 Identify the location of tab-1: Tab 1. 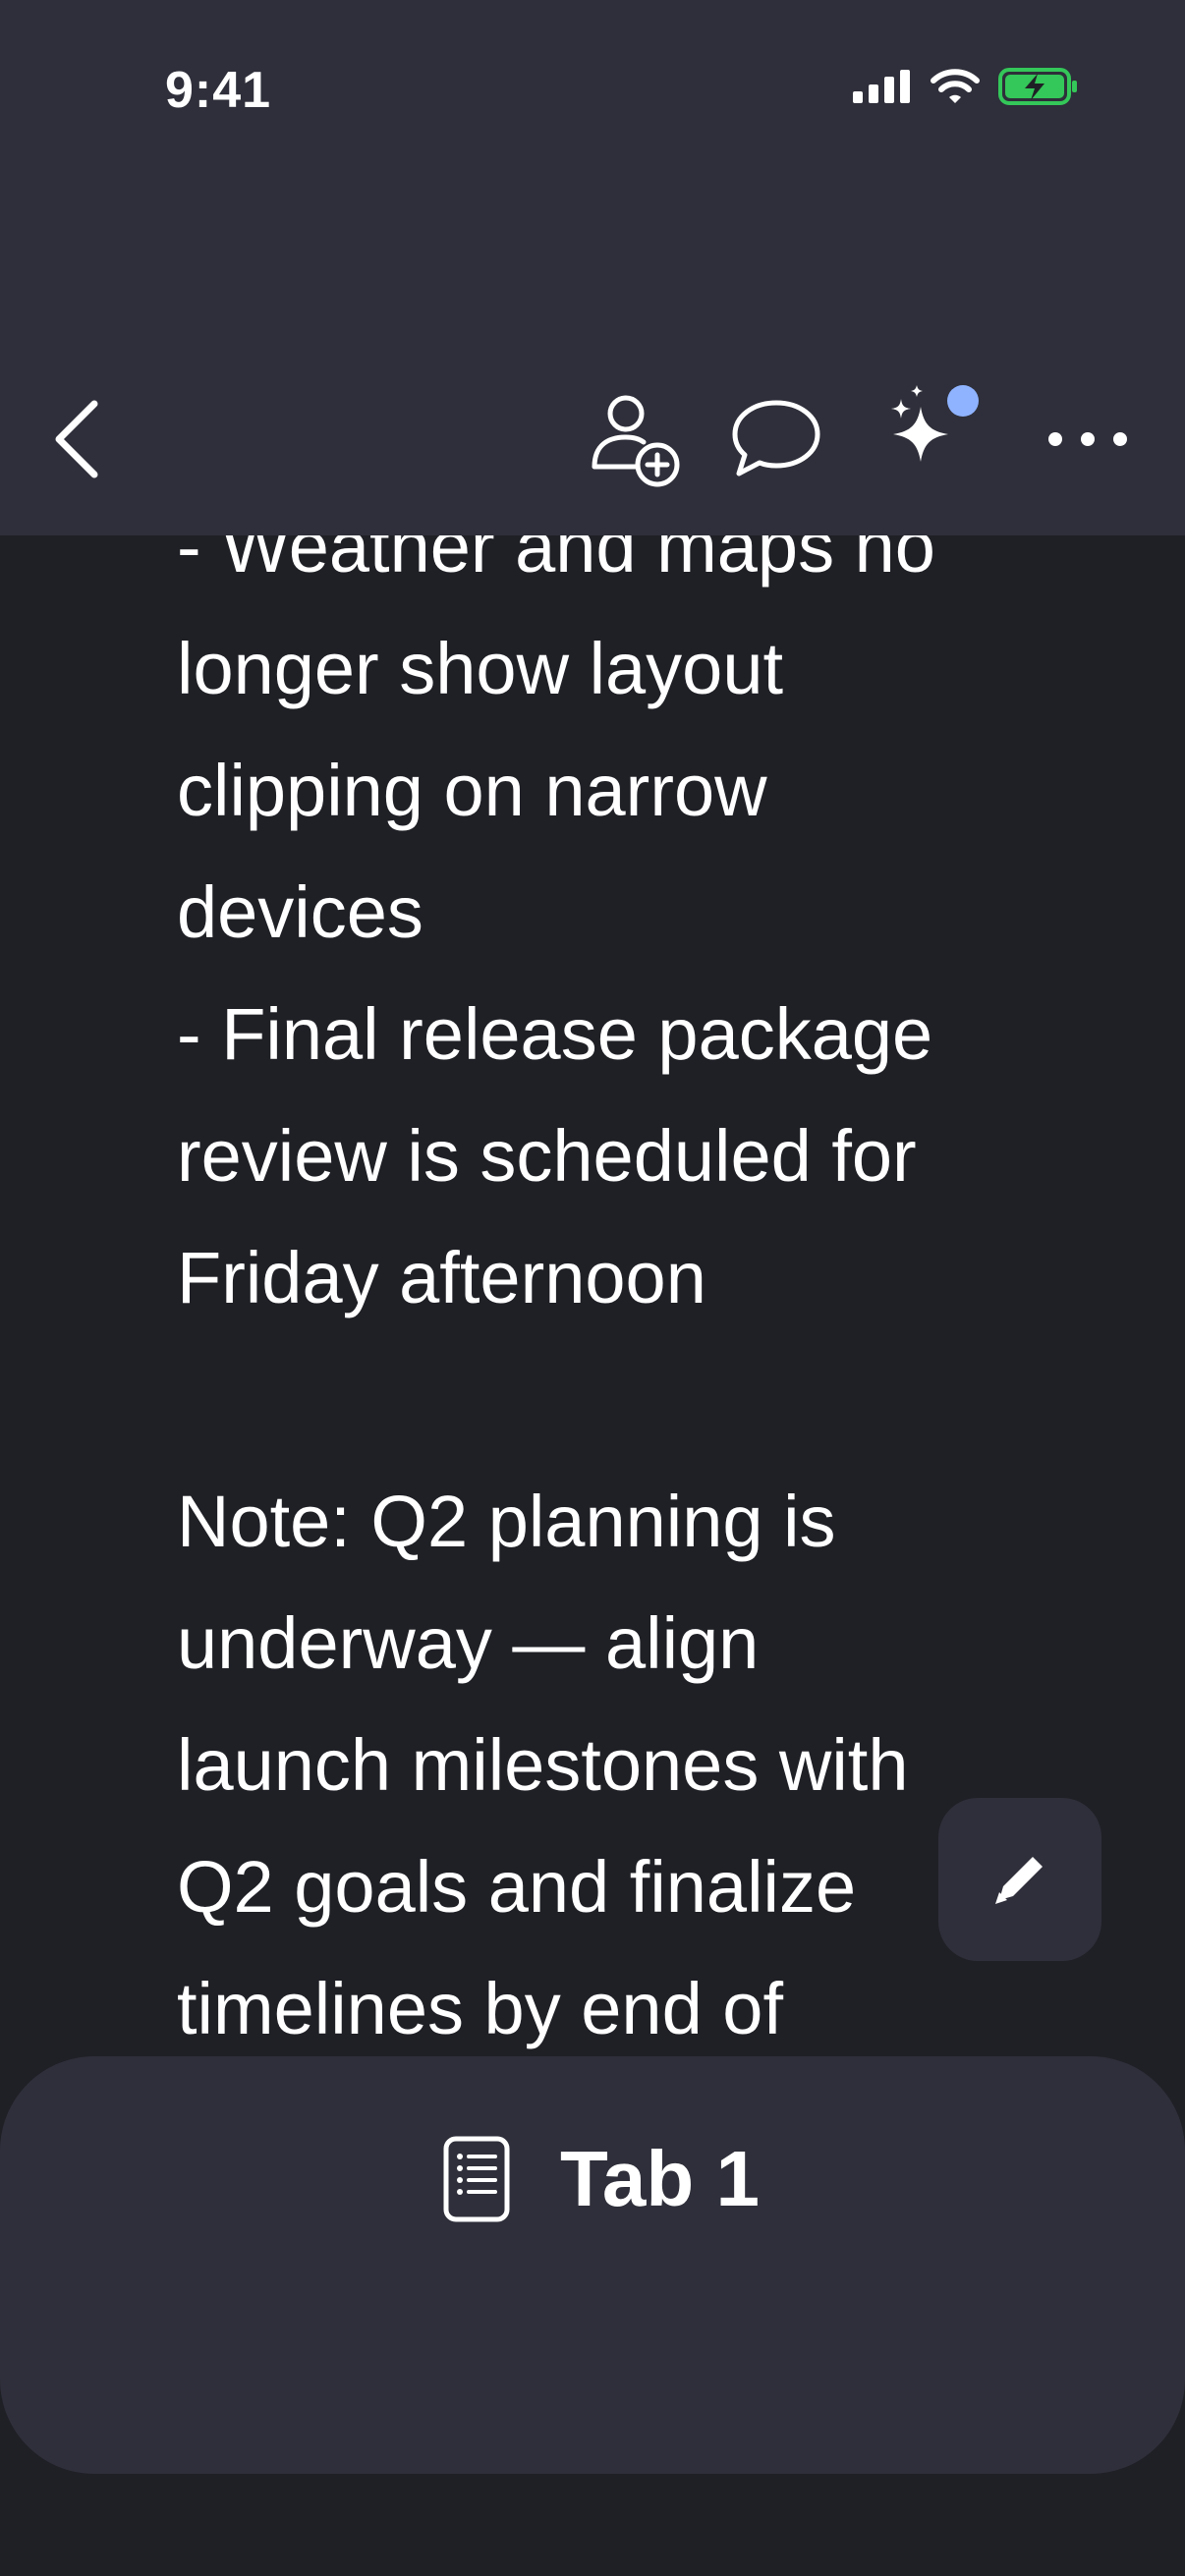
(601, 2179).